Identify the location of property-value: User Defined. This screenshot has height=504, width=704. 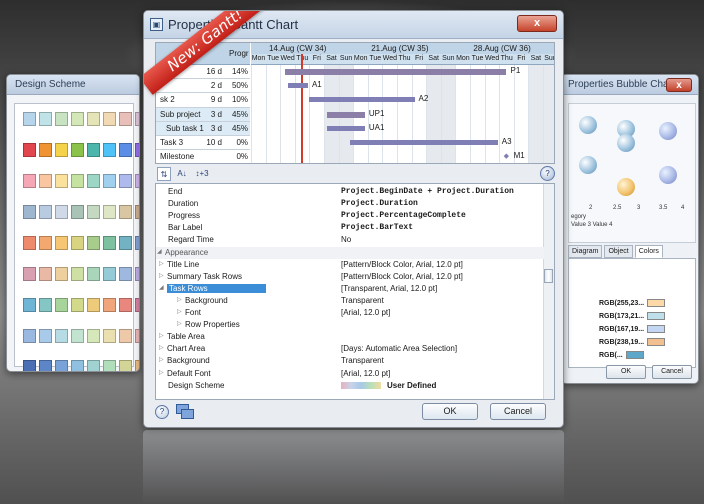
(411, 385).